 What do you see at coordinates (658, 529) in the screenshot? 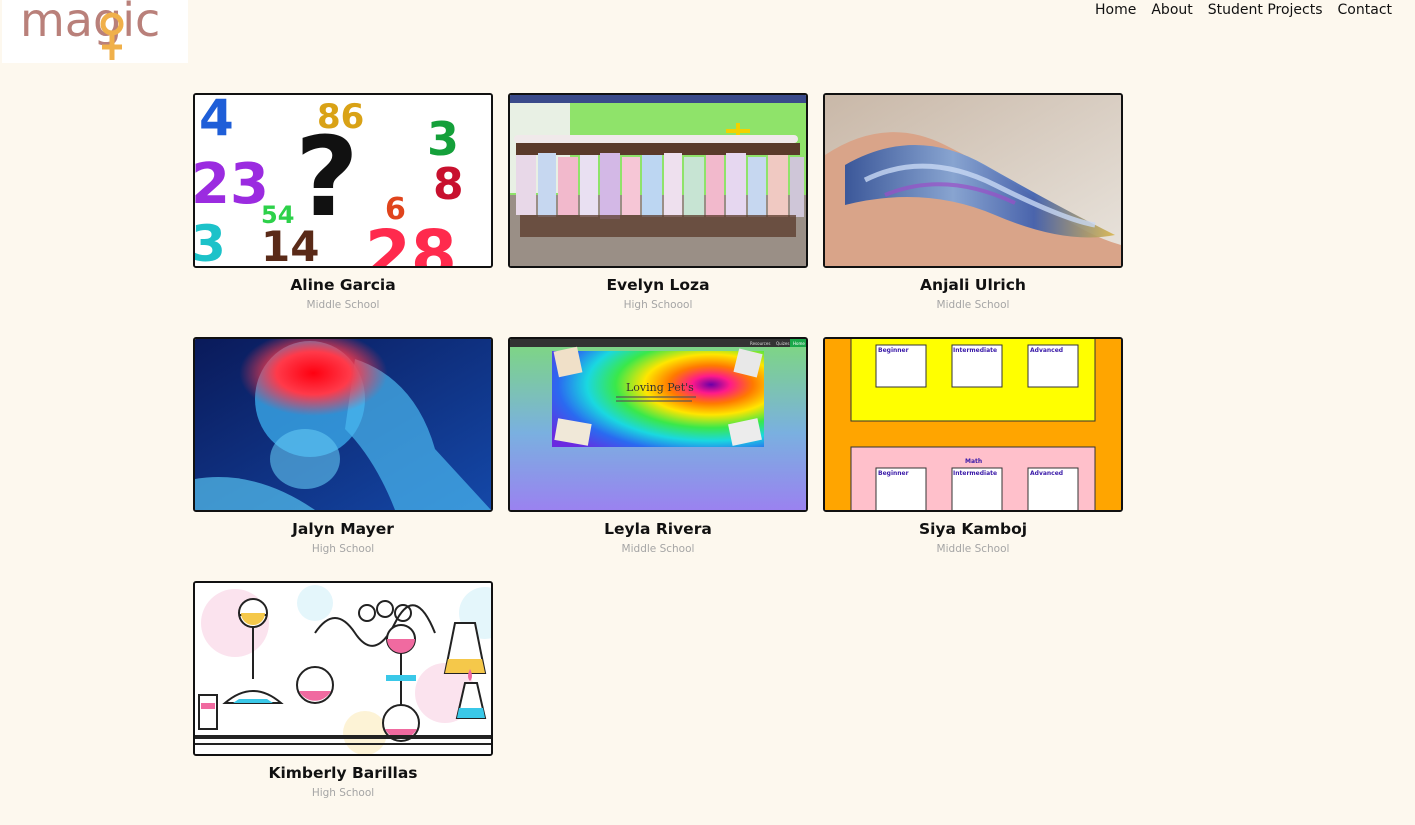
I see `student-name: Leyla Rivera` at bounding box center [658, 529].